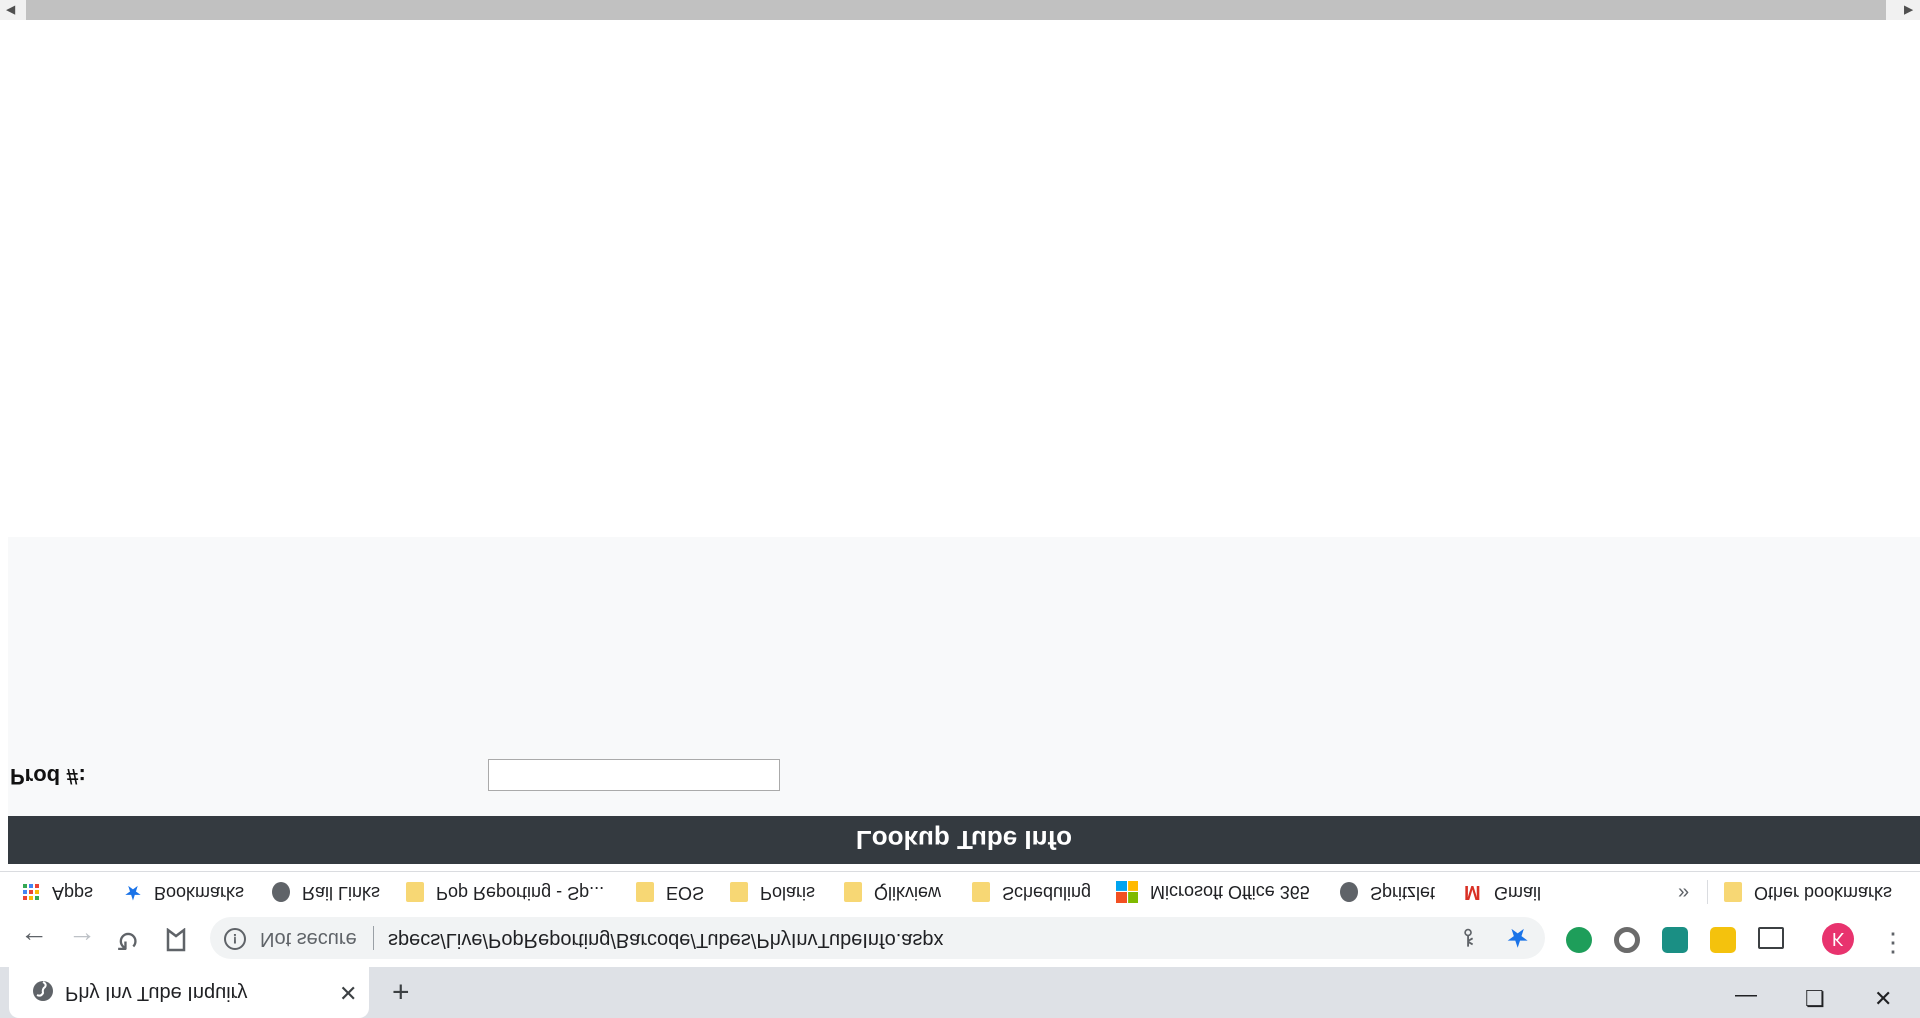 The height and width of the screenshot is (1018, 1920). Describe the element at coordinates (634, 775) in the screenshot. I see `prod-input` at that location.